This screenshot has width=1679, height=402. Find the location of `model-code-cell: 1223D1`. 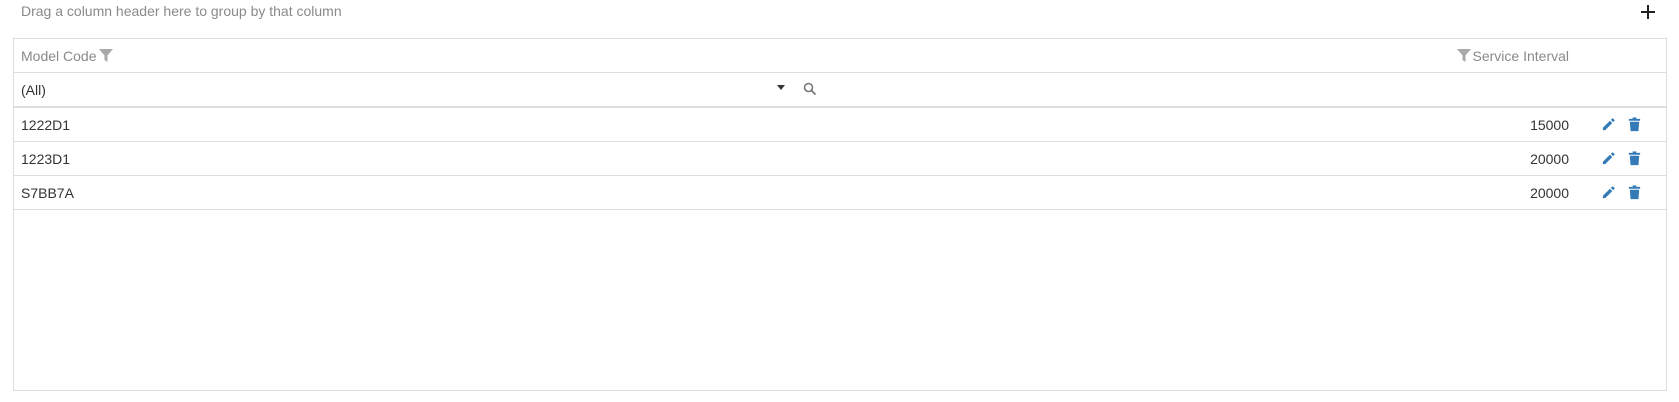

model-code-cell: 1223D1 is located at coordinates (46, 159).